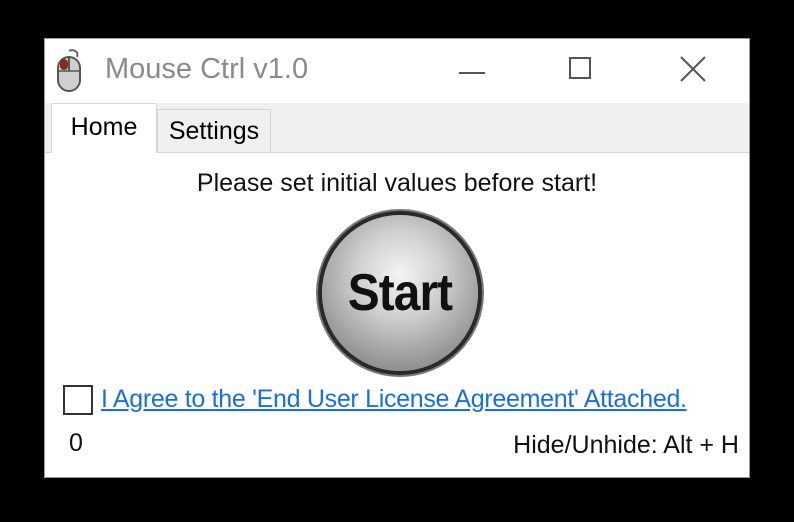 This screenshot has width=794, height=522. What do you see at coordinates (397, 128) in the screenshot?
I see `tab-strip: Home Settings` at bounding box center [397, 128].